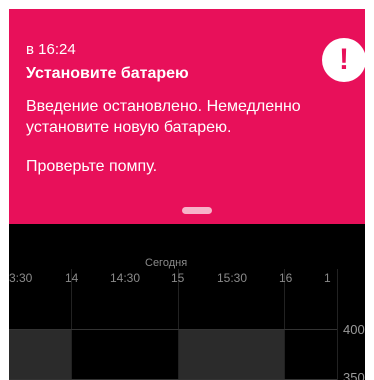 This screenshot has width=374, height=380. What do you see at coordinates (197, 210) in the screenshot?
I see `drag-handle` at bounding box center [197, 210].